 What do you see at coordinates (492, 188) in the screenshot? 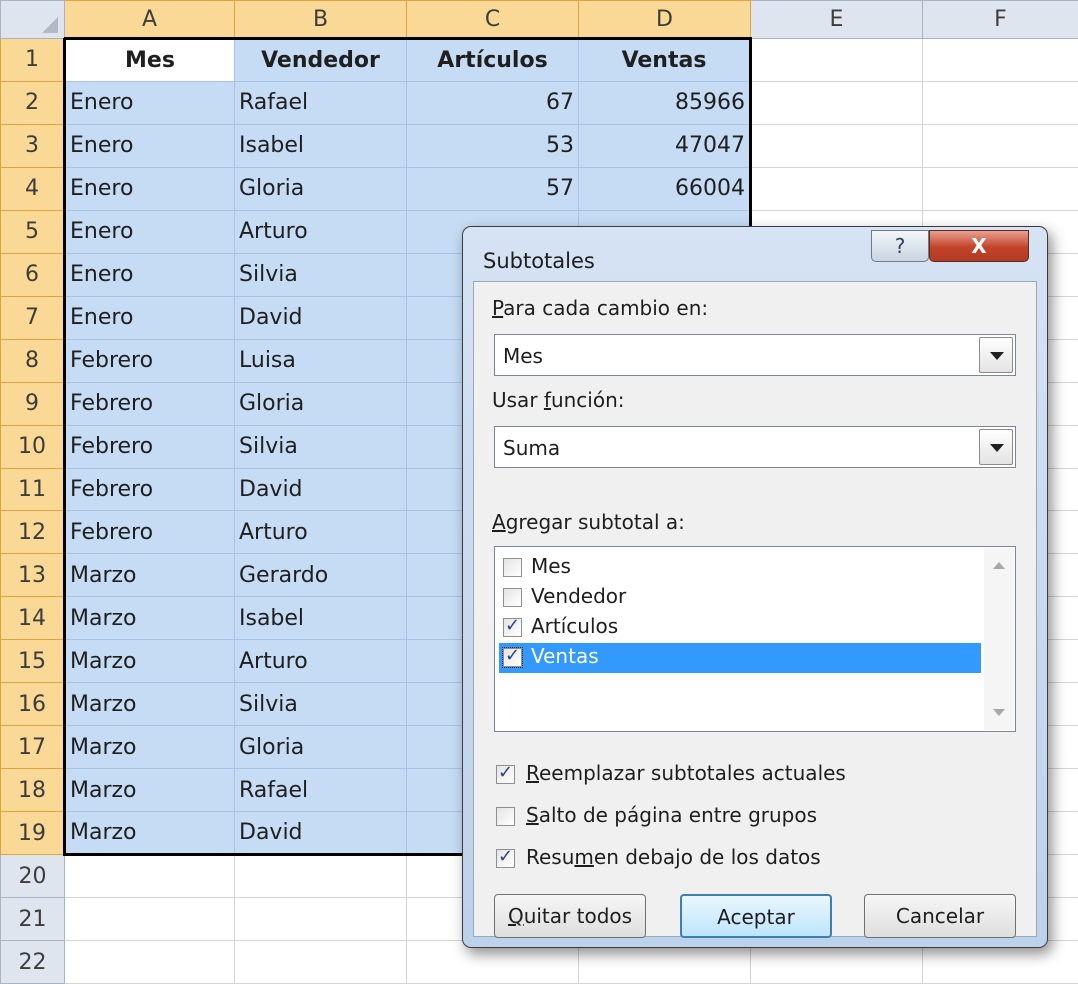
I see `cell: 57` at bounding box center [492, 188].